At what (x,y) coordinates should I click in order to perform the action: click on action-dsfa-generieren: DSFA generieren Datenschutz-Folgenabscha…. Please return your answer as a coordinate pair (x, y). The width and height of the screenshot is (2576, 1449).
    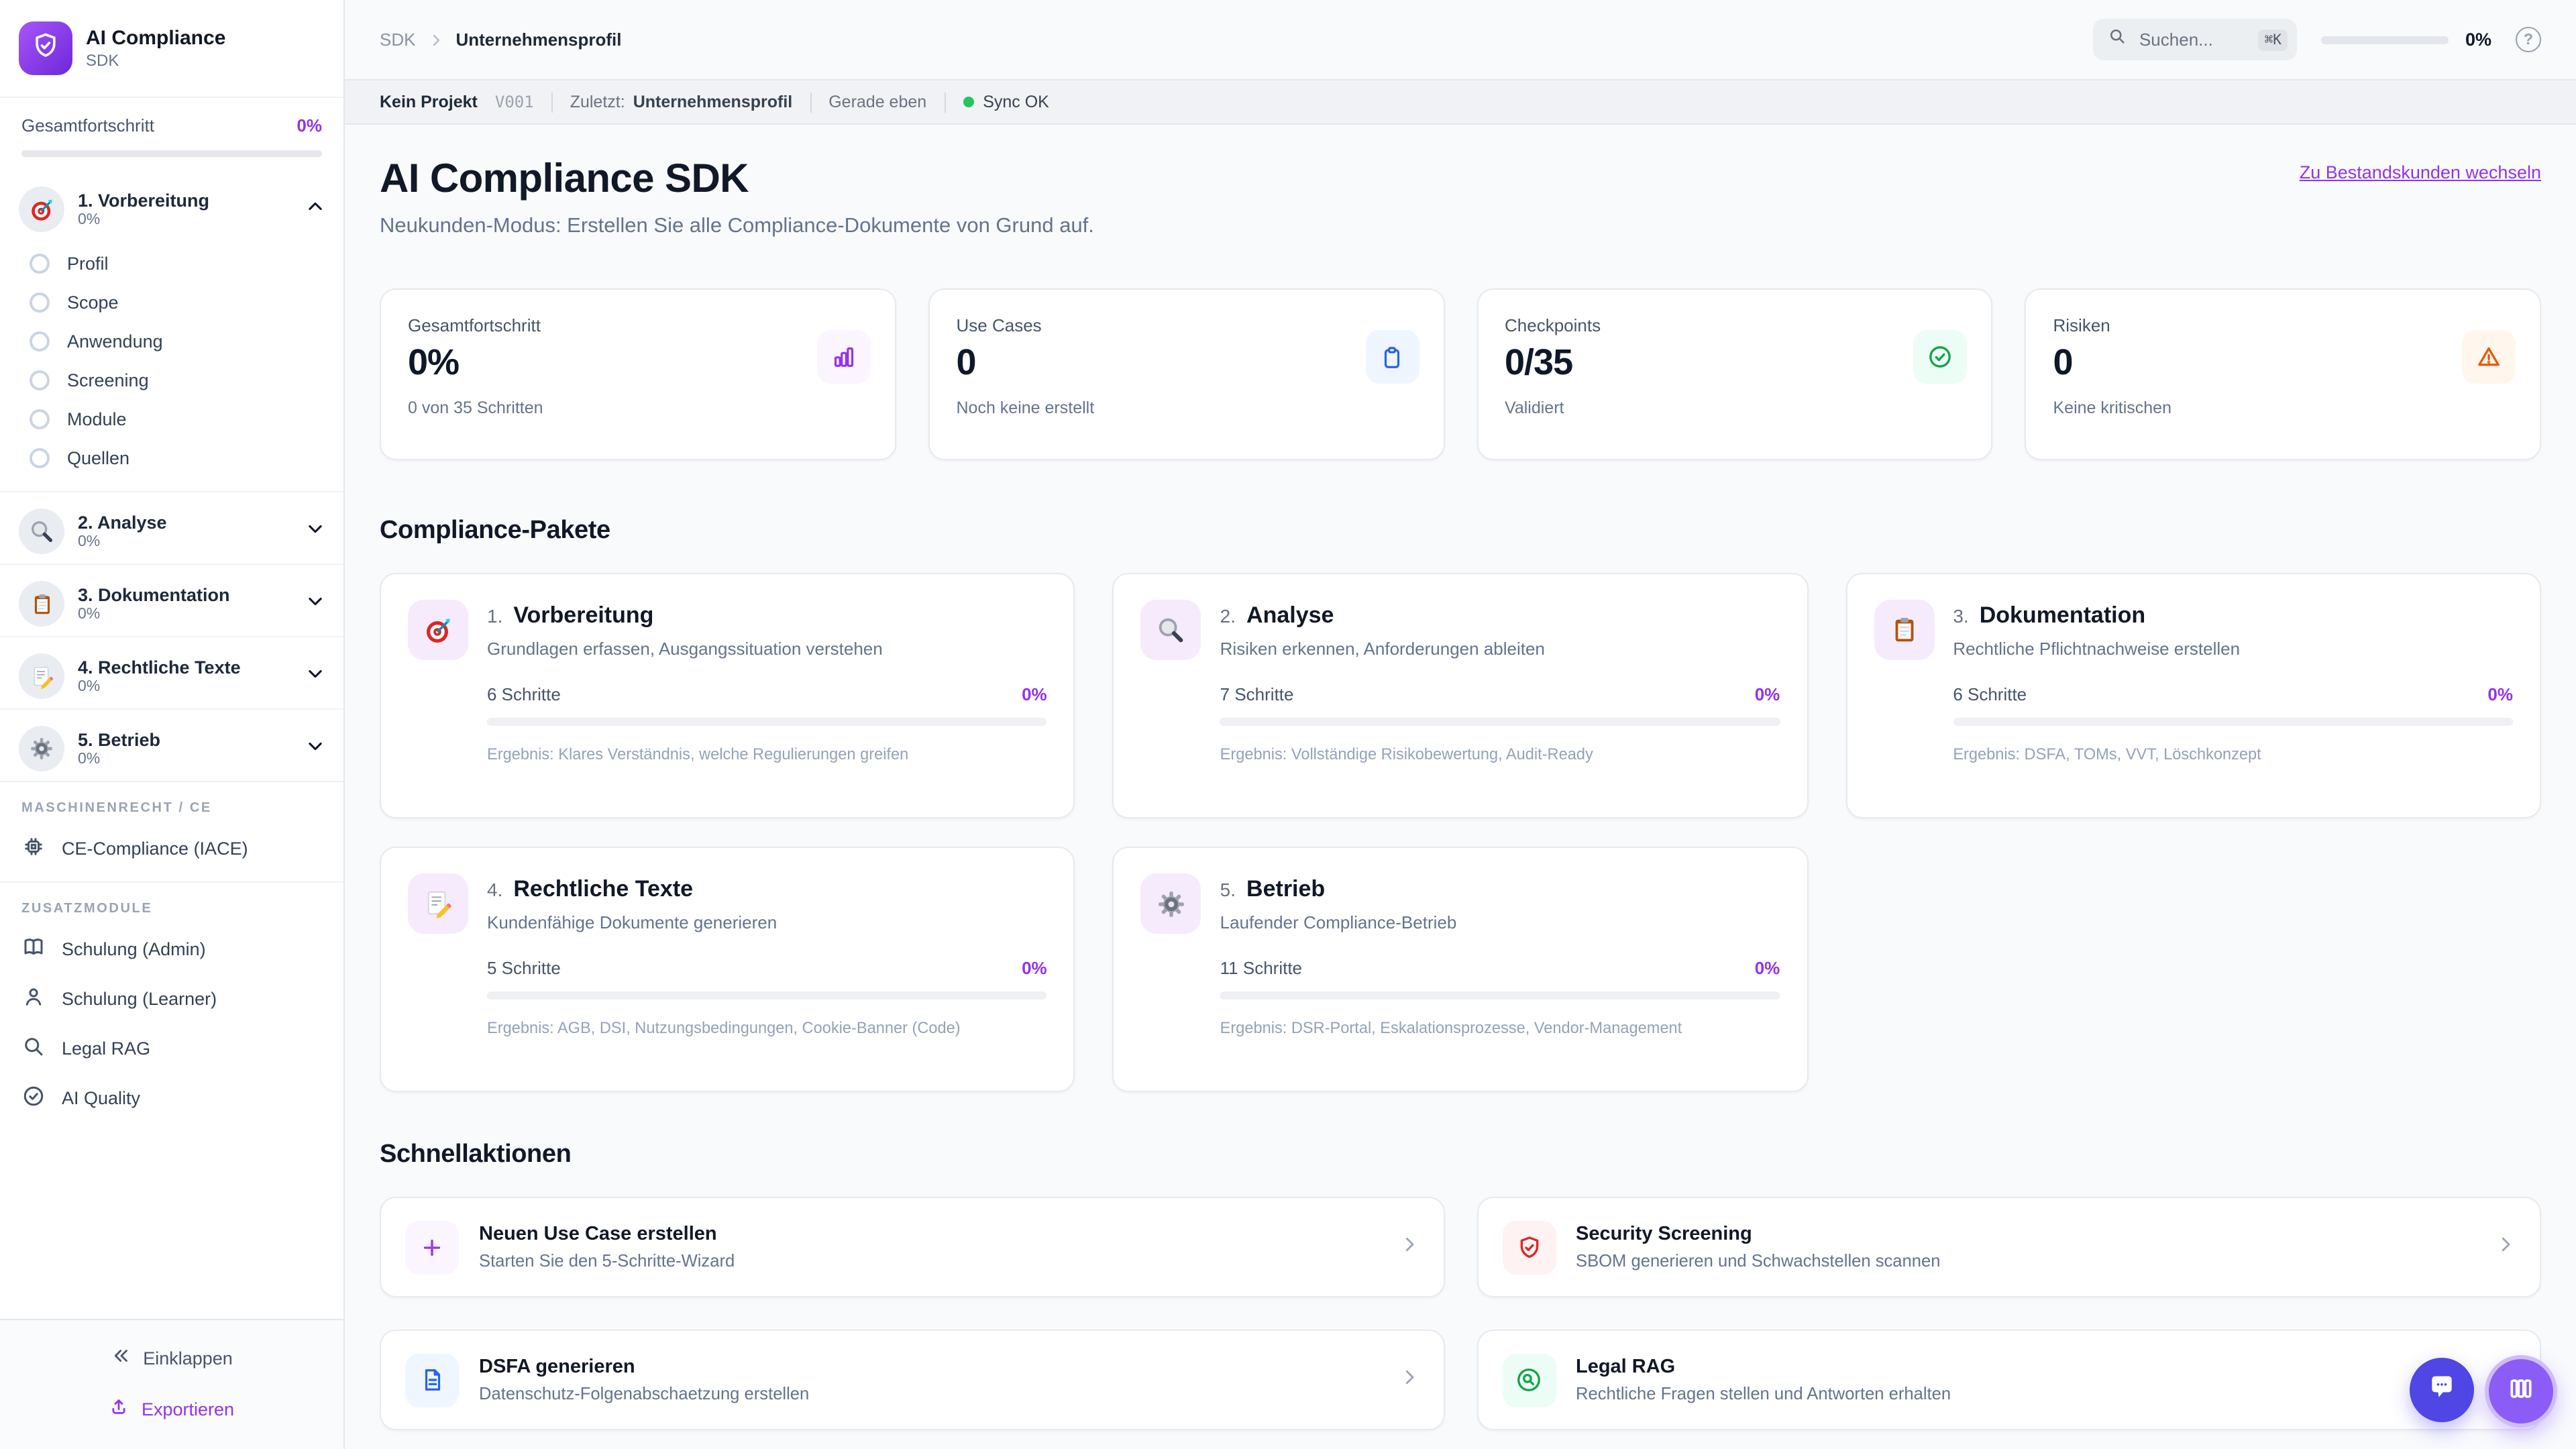
    Looking at the image, I should click on (912, 1380).